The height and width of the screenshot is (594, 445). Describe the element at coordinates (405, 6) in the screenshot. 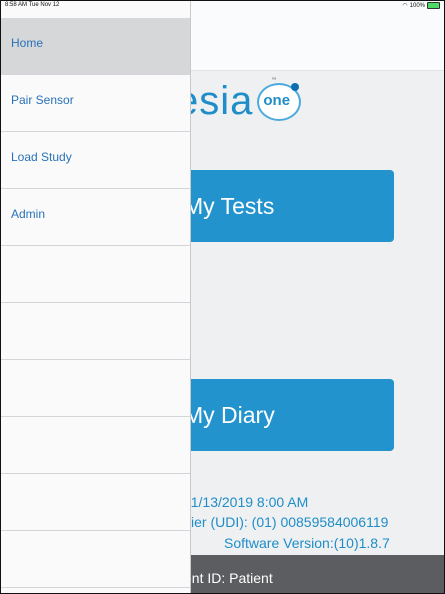

I see `wifi-icon: ◠` at that location.